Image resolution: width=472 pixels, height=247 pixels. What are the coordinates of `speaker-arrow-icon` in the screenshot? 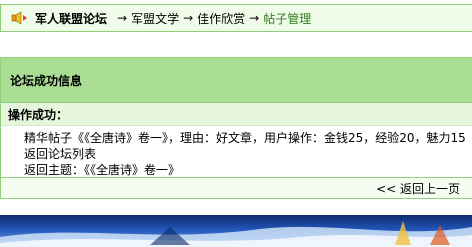 It's located at (20, 18).